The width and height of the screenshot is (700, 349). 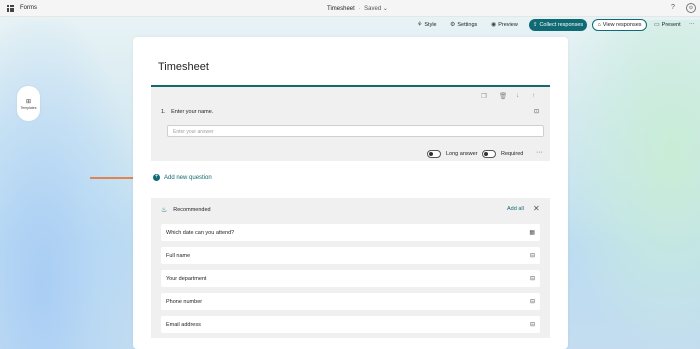 What do you see at coordinates (671, 24) in the screenshot?
I see `present-label: Present` at bounding box center [671, 24].